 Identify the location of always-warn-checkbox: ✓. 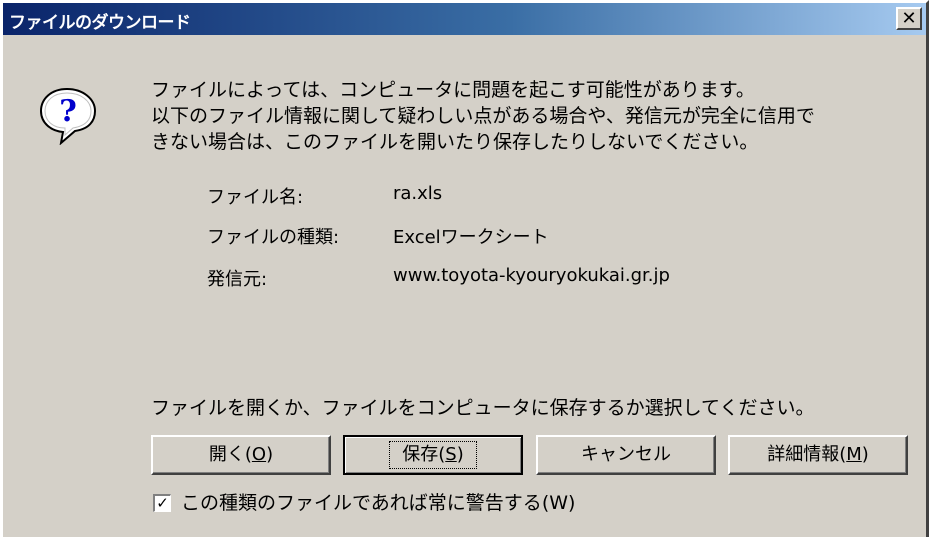
(162, 503).